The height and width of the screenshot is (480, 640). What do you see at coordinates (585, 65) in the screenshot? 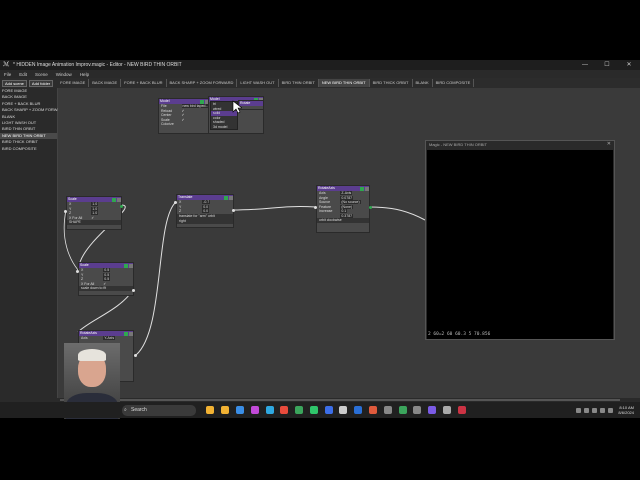
I see `minimize-button: —` at bounding box center [585, 65].